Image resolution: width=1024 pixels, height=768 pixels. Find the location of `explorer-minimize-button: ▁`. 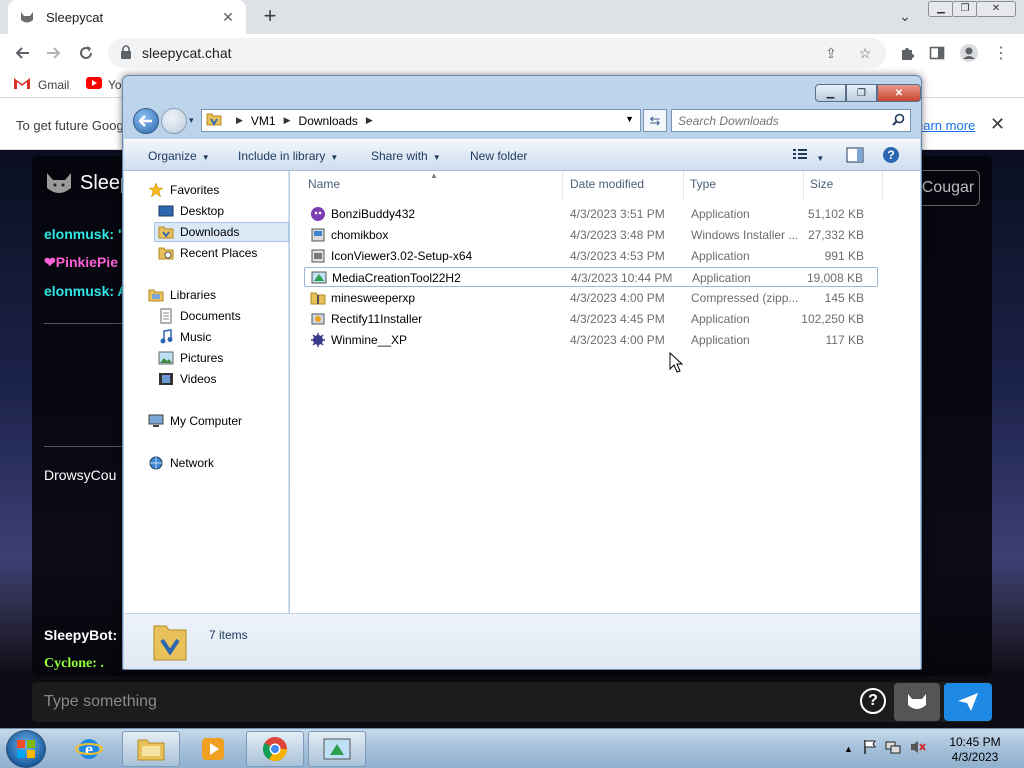

explorer-minimize-button: ▁ is located at coordinates (830, 93).